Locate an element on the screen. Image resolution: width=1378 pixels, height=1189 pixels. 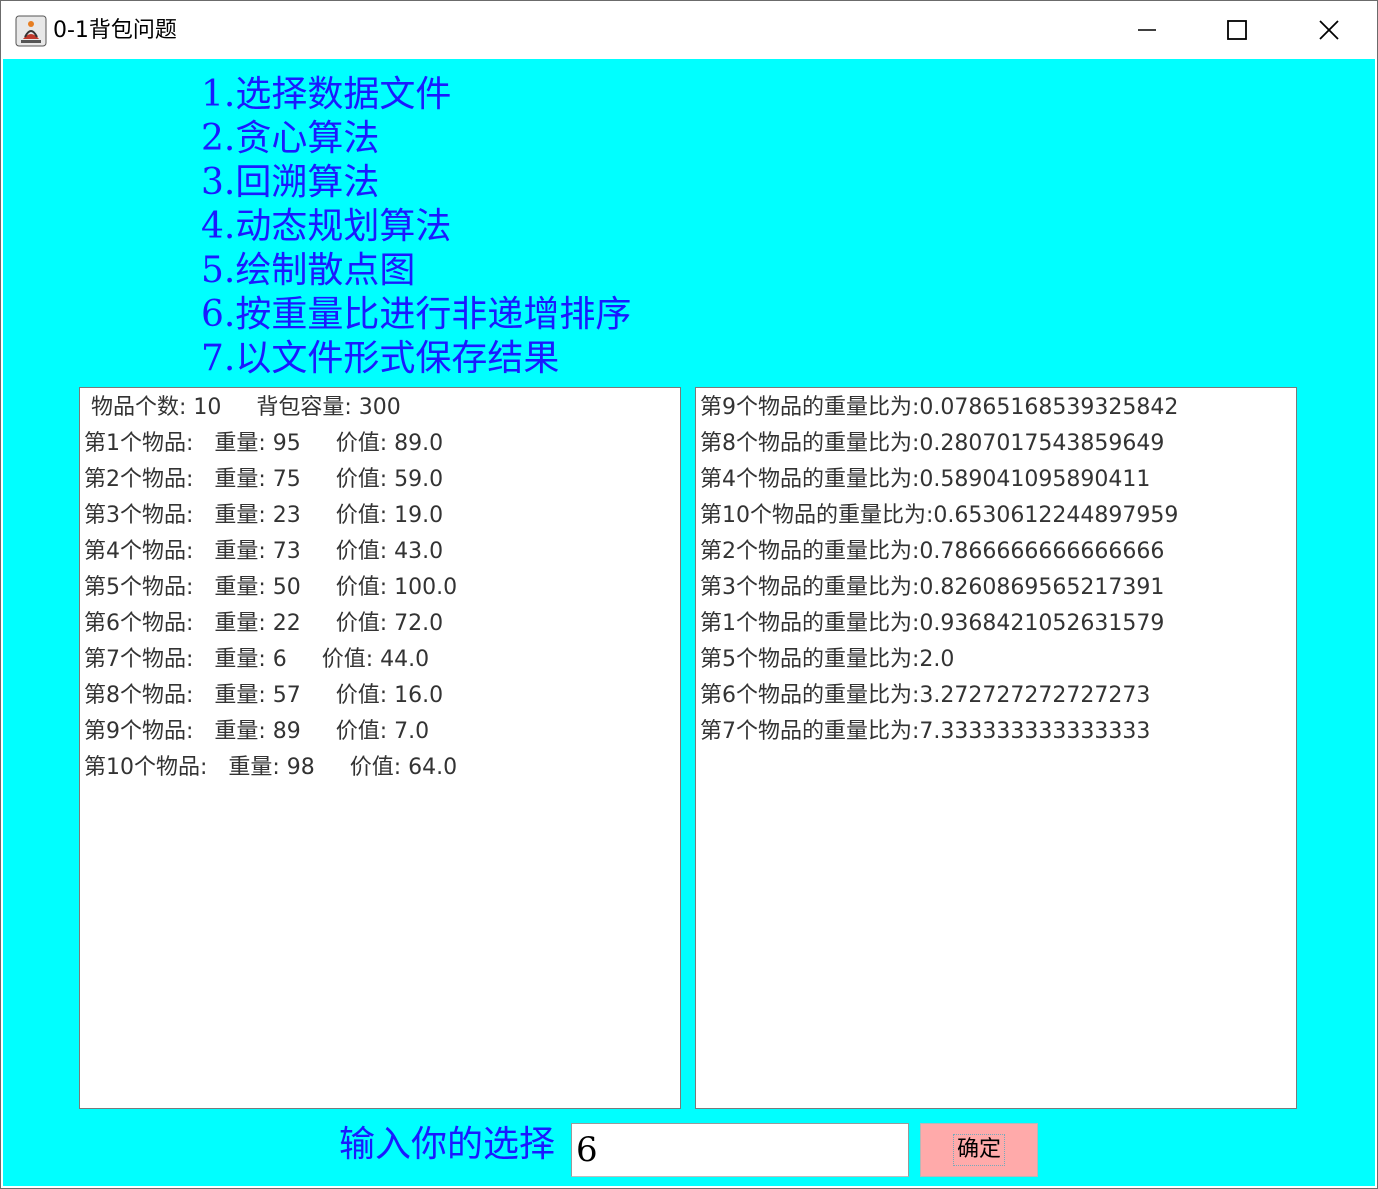
ratio-line: 第10个物品的重量比为:0.6530612244897959 is located at coordinates (939, 515).